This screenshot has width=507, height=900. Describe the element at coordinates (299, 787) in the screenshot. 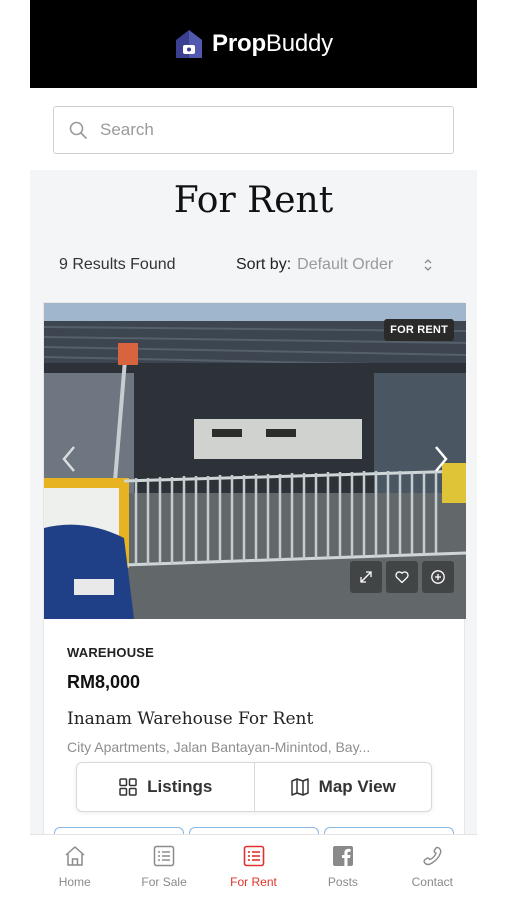

I see `map-icon` at that location.